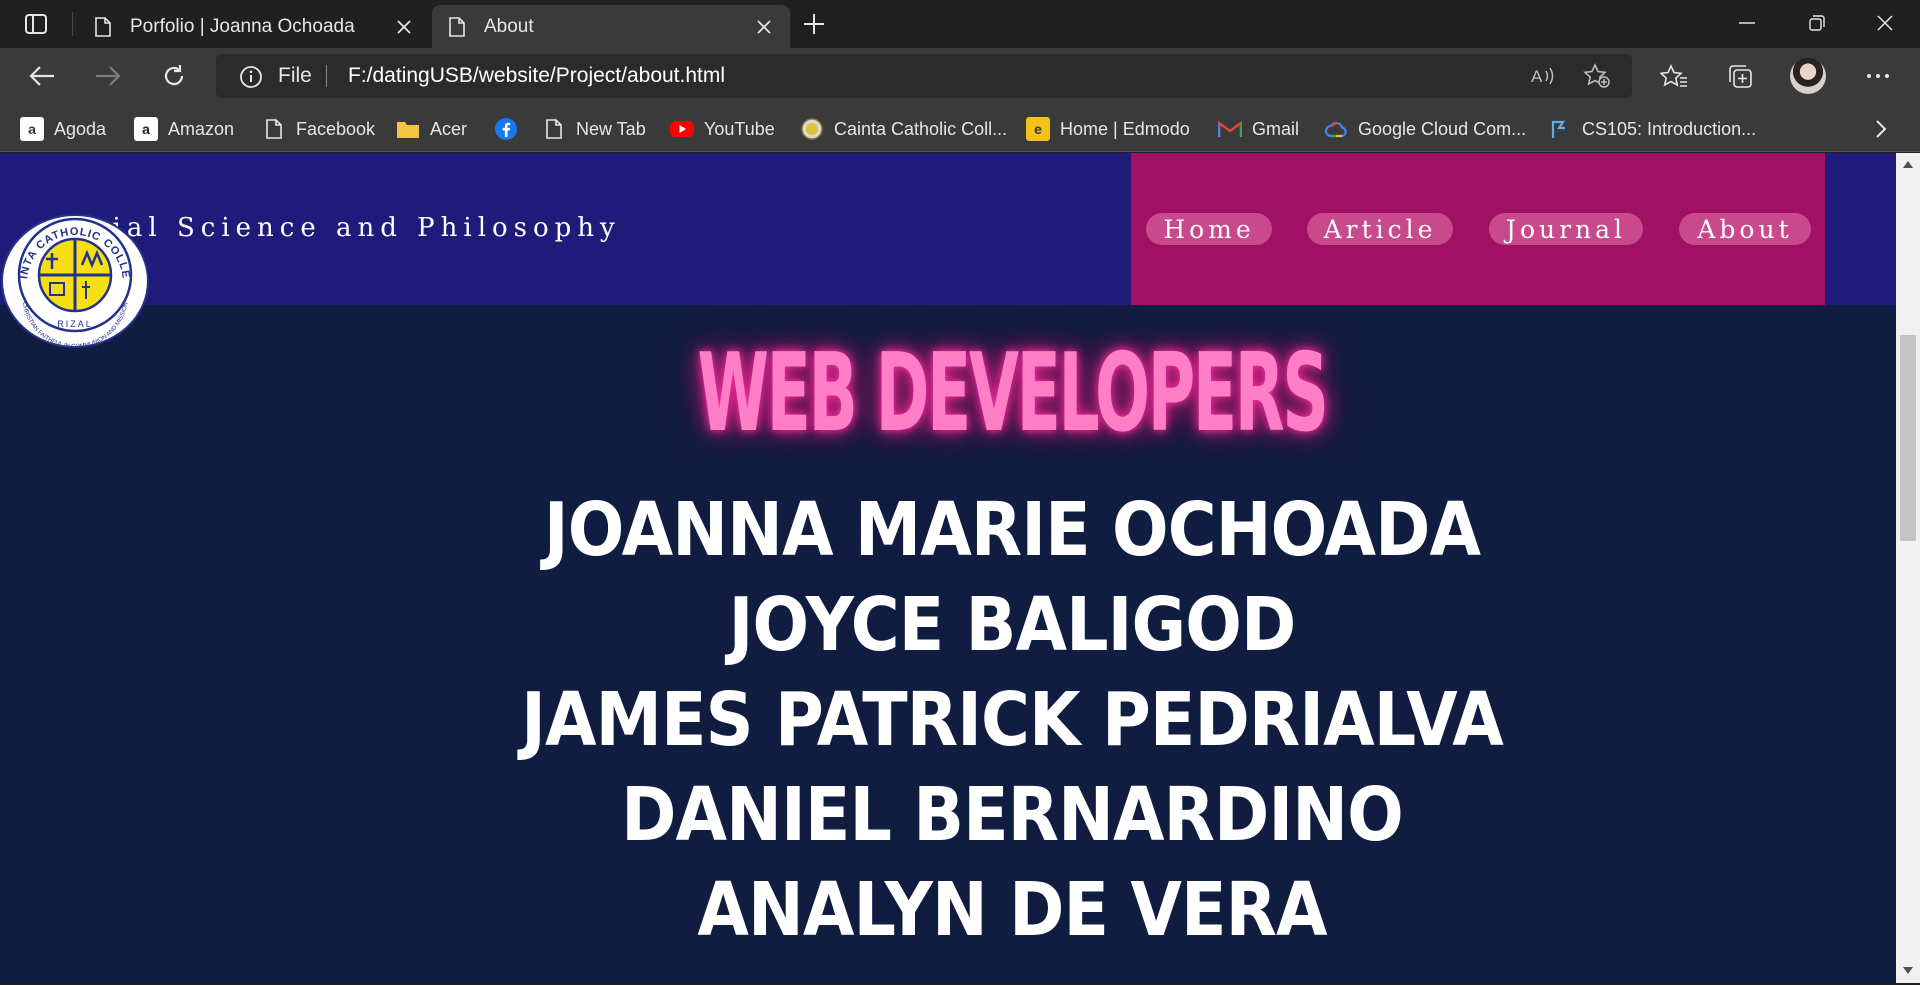 This screenshot has height=985, width=1920. I want to click on tab-portfolio: Porfolio | Joanna Ochoada, so click(254, 26).